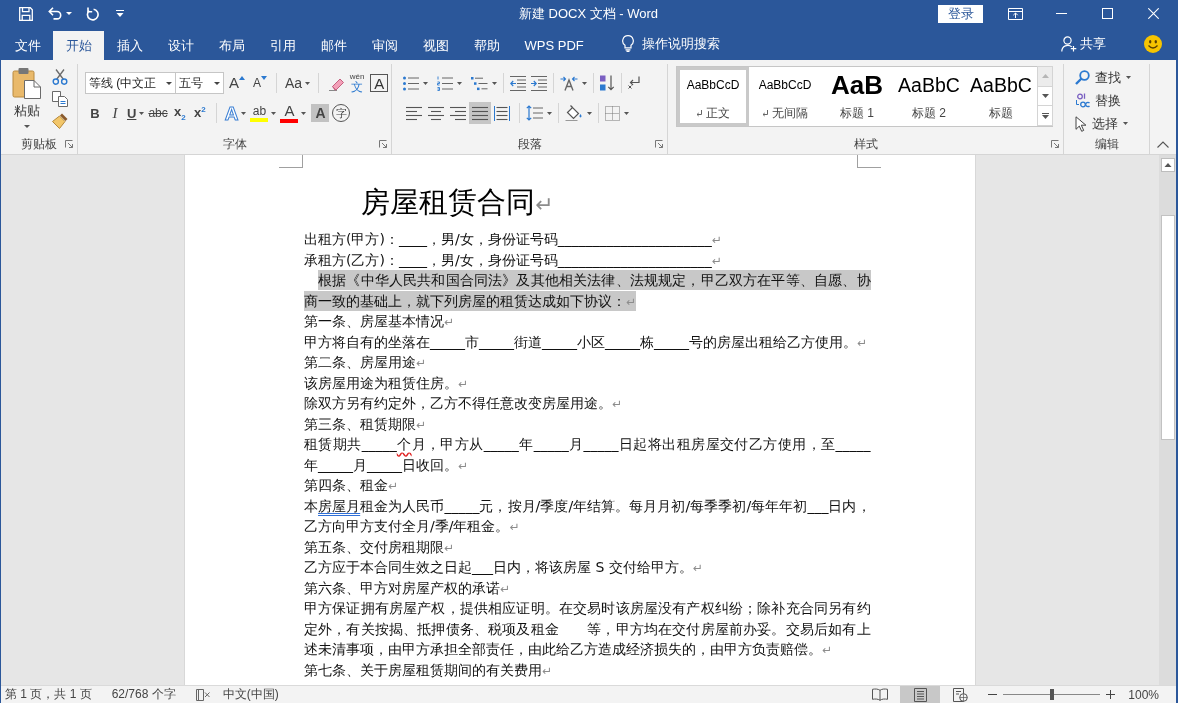  I want to click on sort-icon, so click(607, 83).